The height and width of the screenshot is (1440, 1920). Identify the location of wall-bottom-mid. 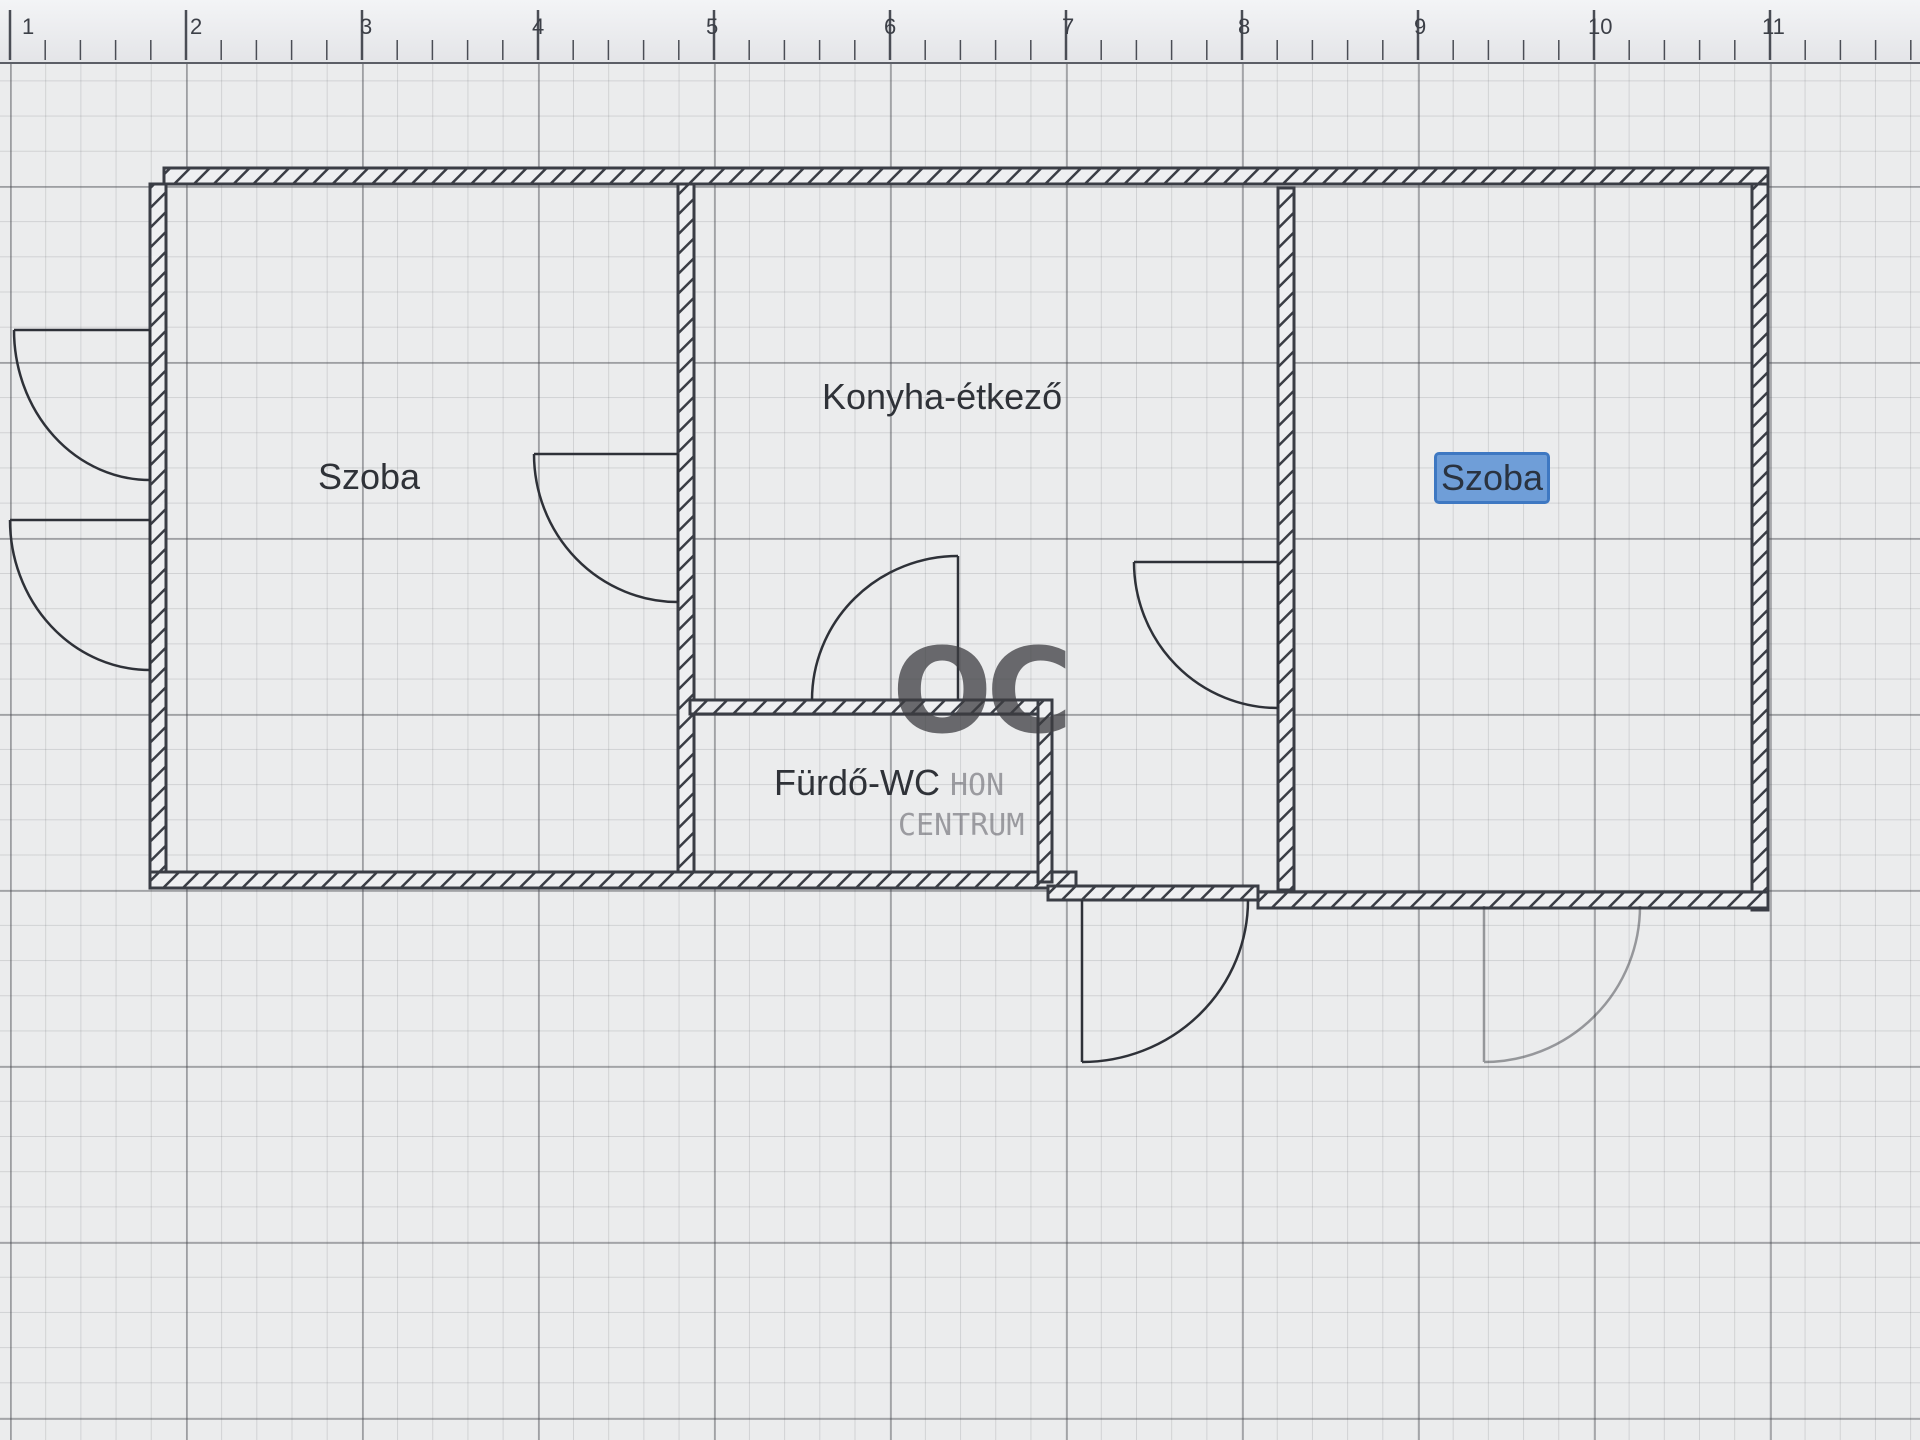
(1153, 893).